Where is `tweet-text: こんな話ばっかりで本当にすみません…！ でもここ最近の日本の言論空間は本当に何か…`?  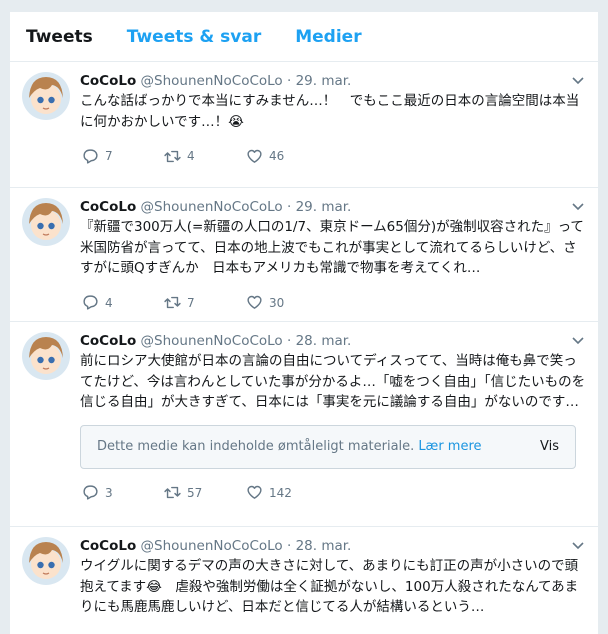
tweet-text: こんな話ばっかりで本当にすみません…！ でもここ最近の日本の言論空間は本当に何か… is located at coordinates (330, 111).